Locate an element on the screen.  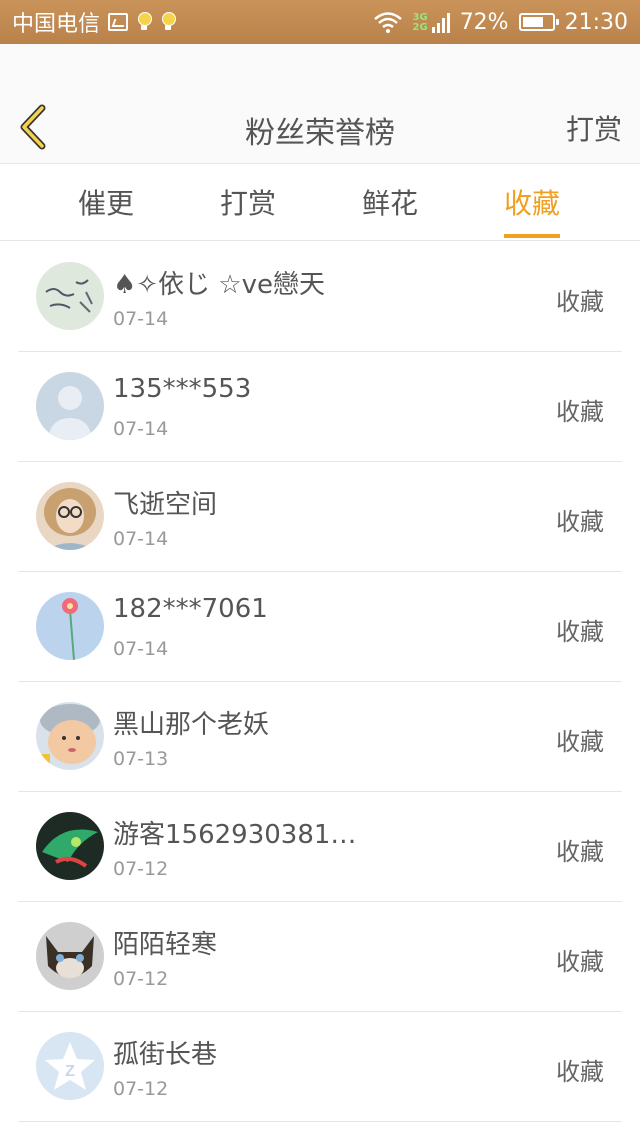
list-item: Z 孤街长巷 07-12 收藏 is located at coordinates (320, 1067).